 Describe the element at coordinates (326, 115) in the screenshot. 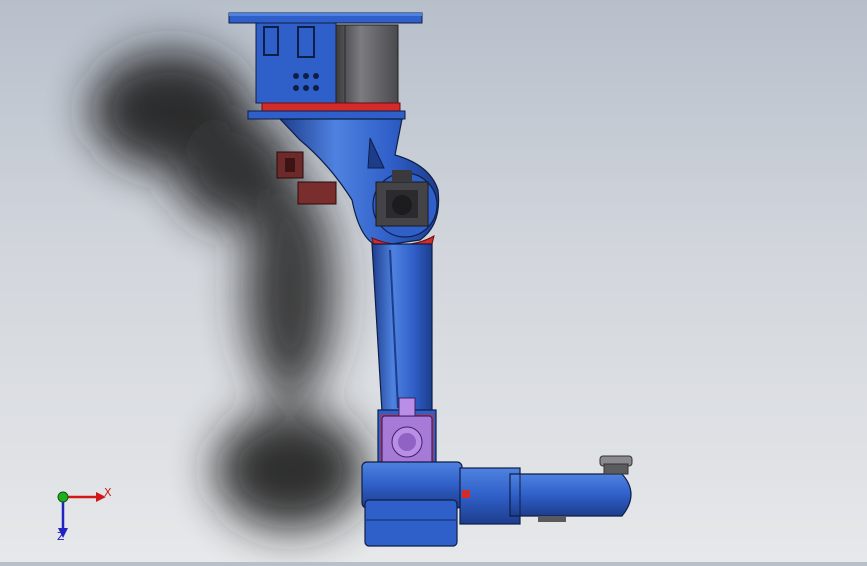

I see `turntable-plate` at that location.